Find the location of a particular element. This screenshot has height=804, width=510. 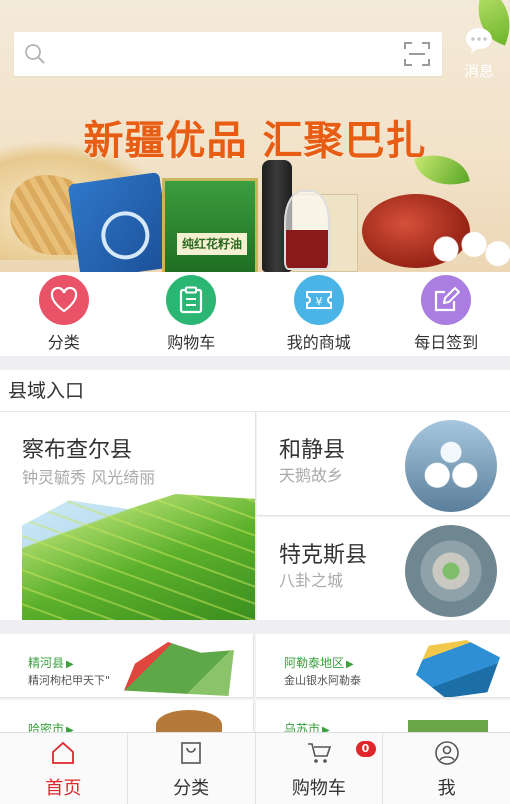

ticket-icon: ¥ is located at coordinates (318, 300).